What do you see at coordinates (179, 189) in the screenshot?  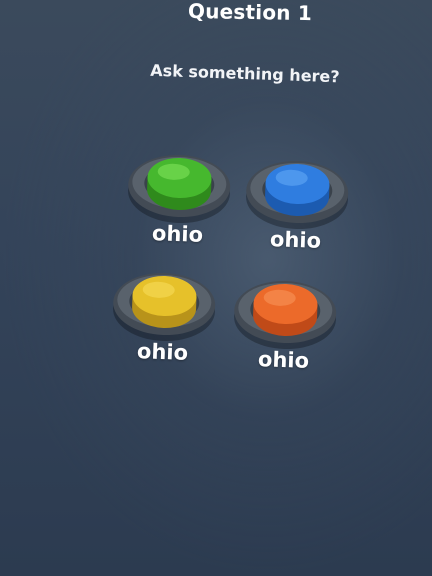 I see `green-buzzer-icon` at bounding box center [179, 189].